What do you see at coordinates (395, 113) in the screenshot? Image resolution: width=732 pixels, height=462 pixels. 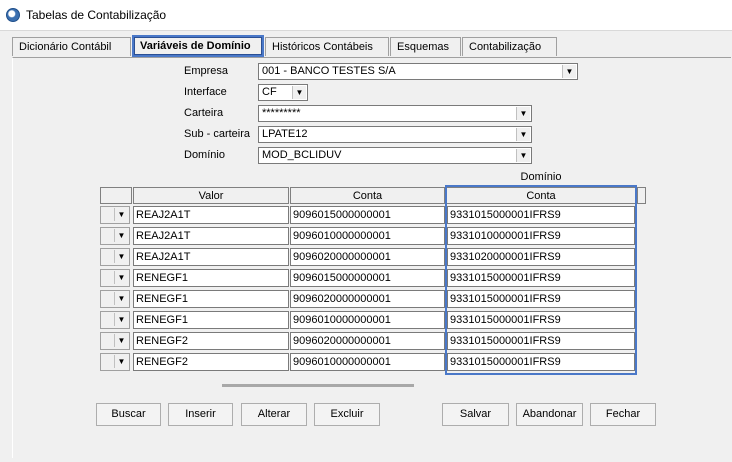 I see `carteira-select: ********* ▼` at bounding box center [395, 113].